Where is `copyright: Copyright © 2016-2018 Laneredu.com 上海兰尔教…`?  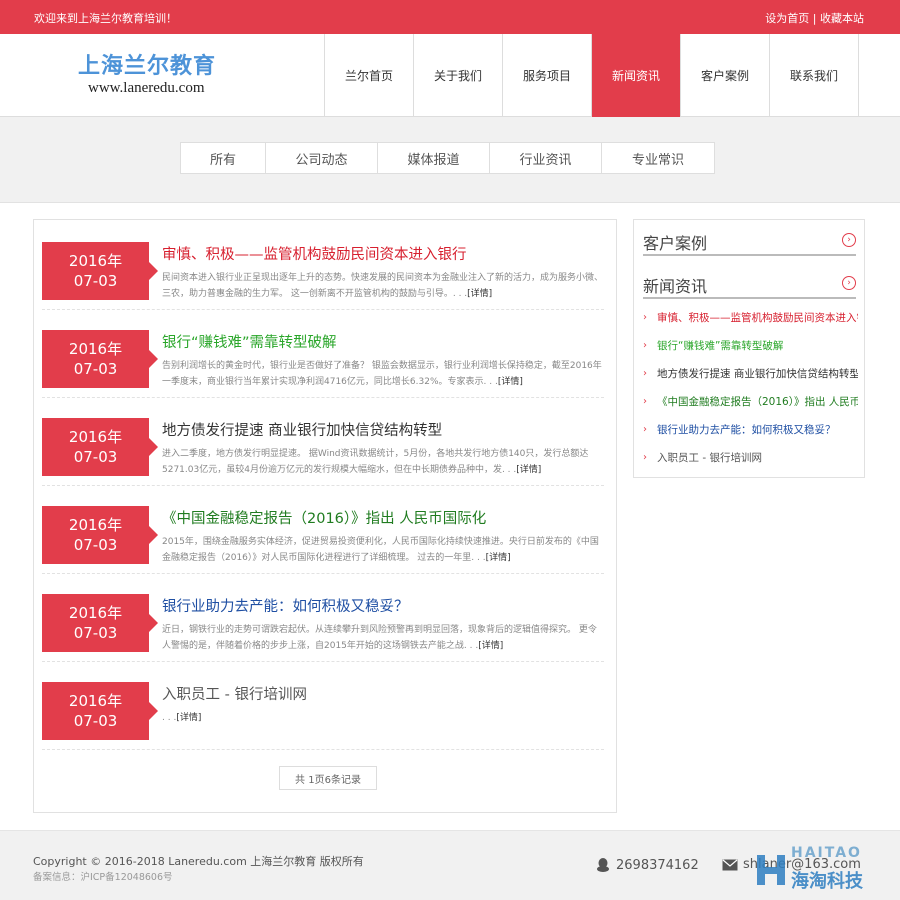
copyright: Copyright © 2016-2018 Laneredu.com 上海兰尔教… is located at coordinates (198, 861).